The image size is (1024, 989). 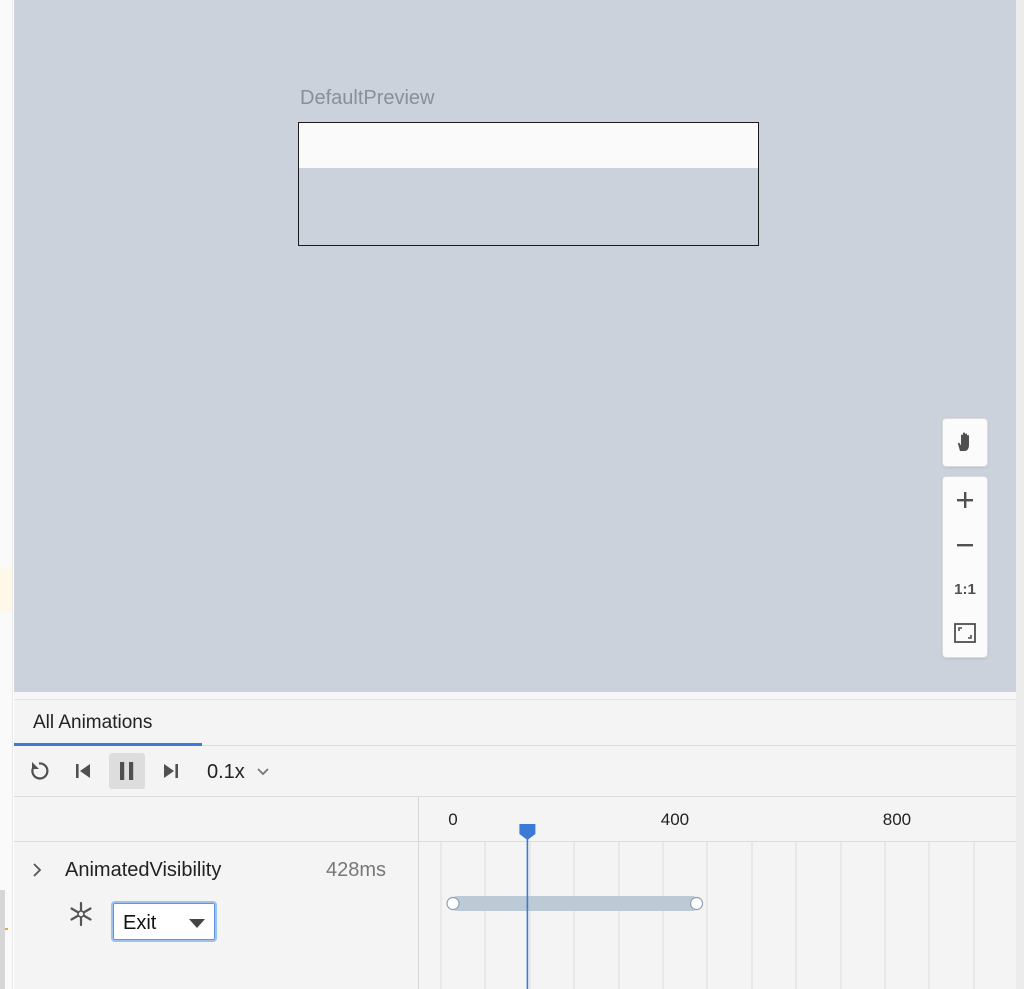 What do you see at coordinates (197, 923) in the screenshot?
I see `dropdown-caret-icon` at bounding box center [197, 923].